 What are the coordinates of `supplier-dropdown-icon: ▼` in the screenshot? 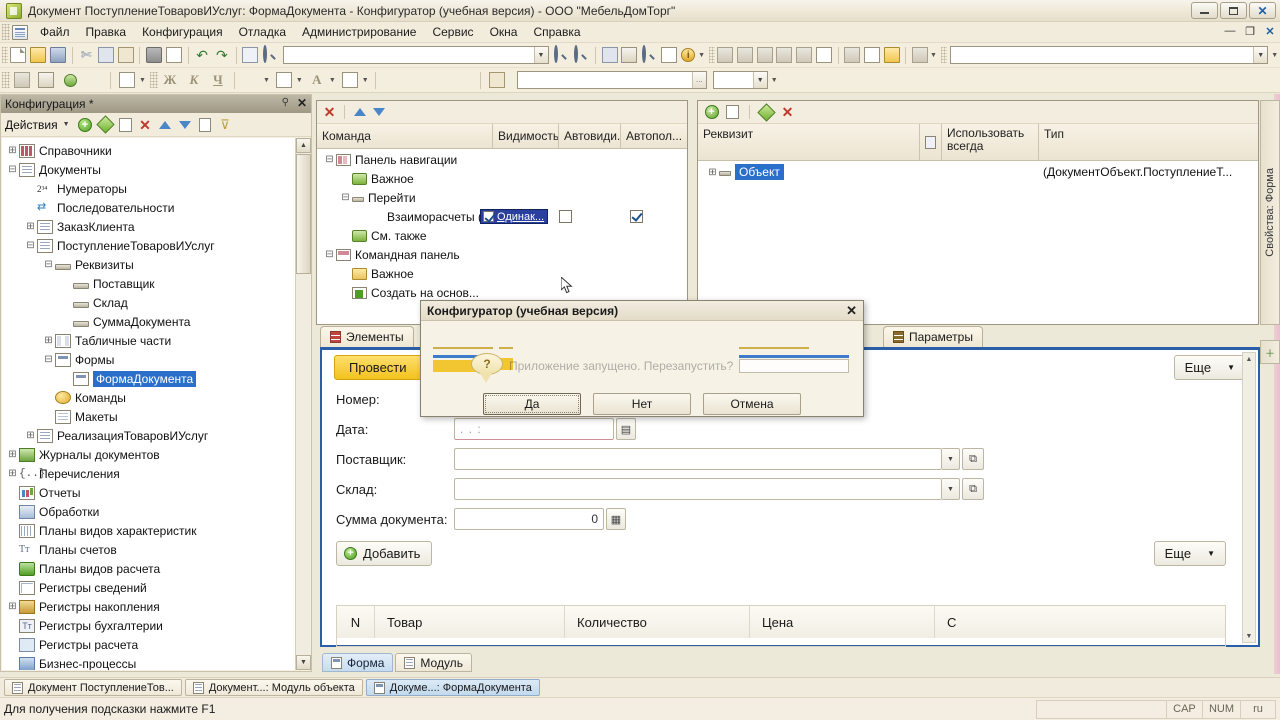 It's located at (951, 459).